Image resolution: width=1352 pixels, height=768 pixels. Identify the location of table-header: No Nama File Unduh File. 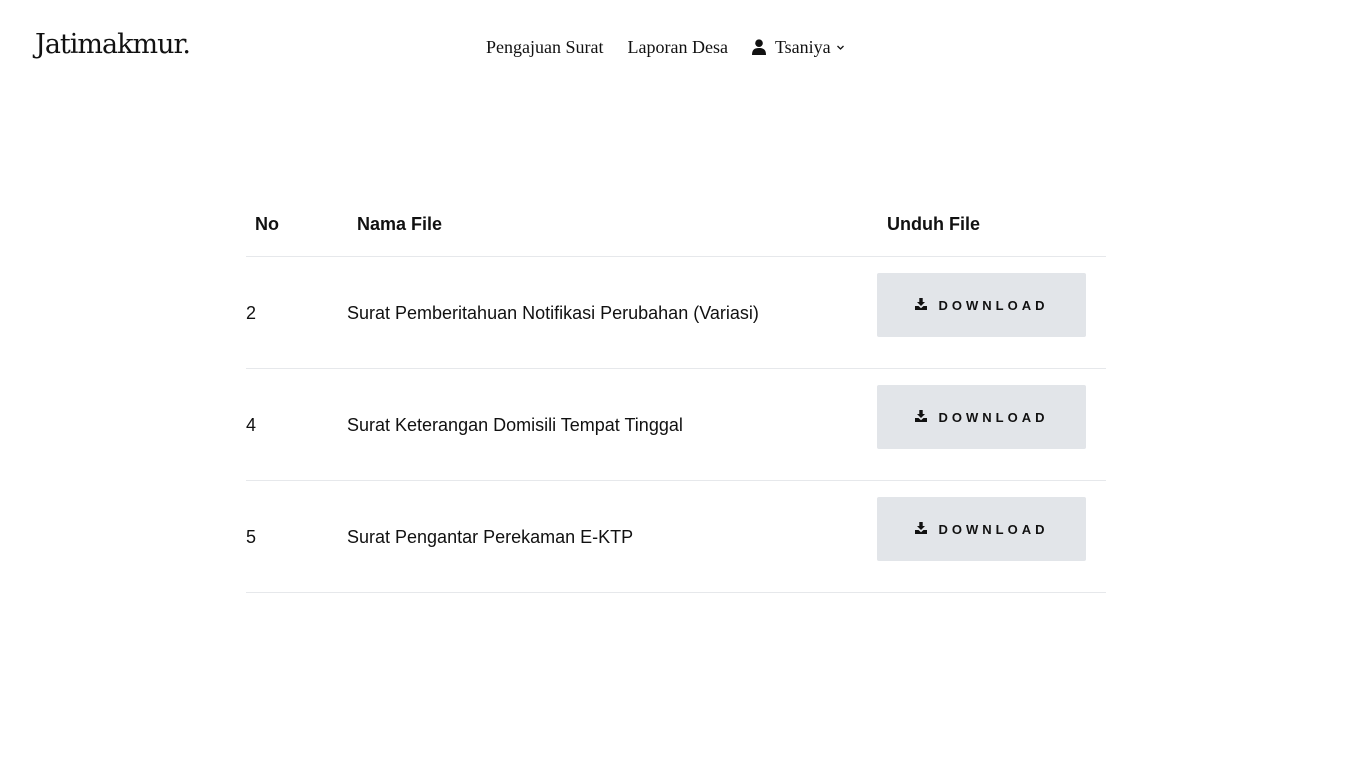
(676, 223).